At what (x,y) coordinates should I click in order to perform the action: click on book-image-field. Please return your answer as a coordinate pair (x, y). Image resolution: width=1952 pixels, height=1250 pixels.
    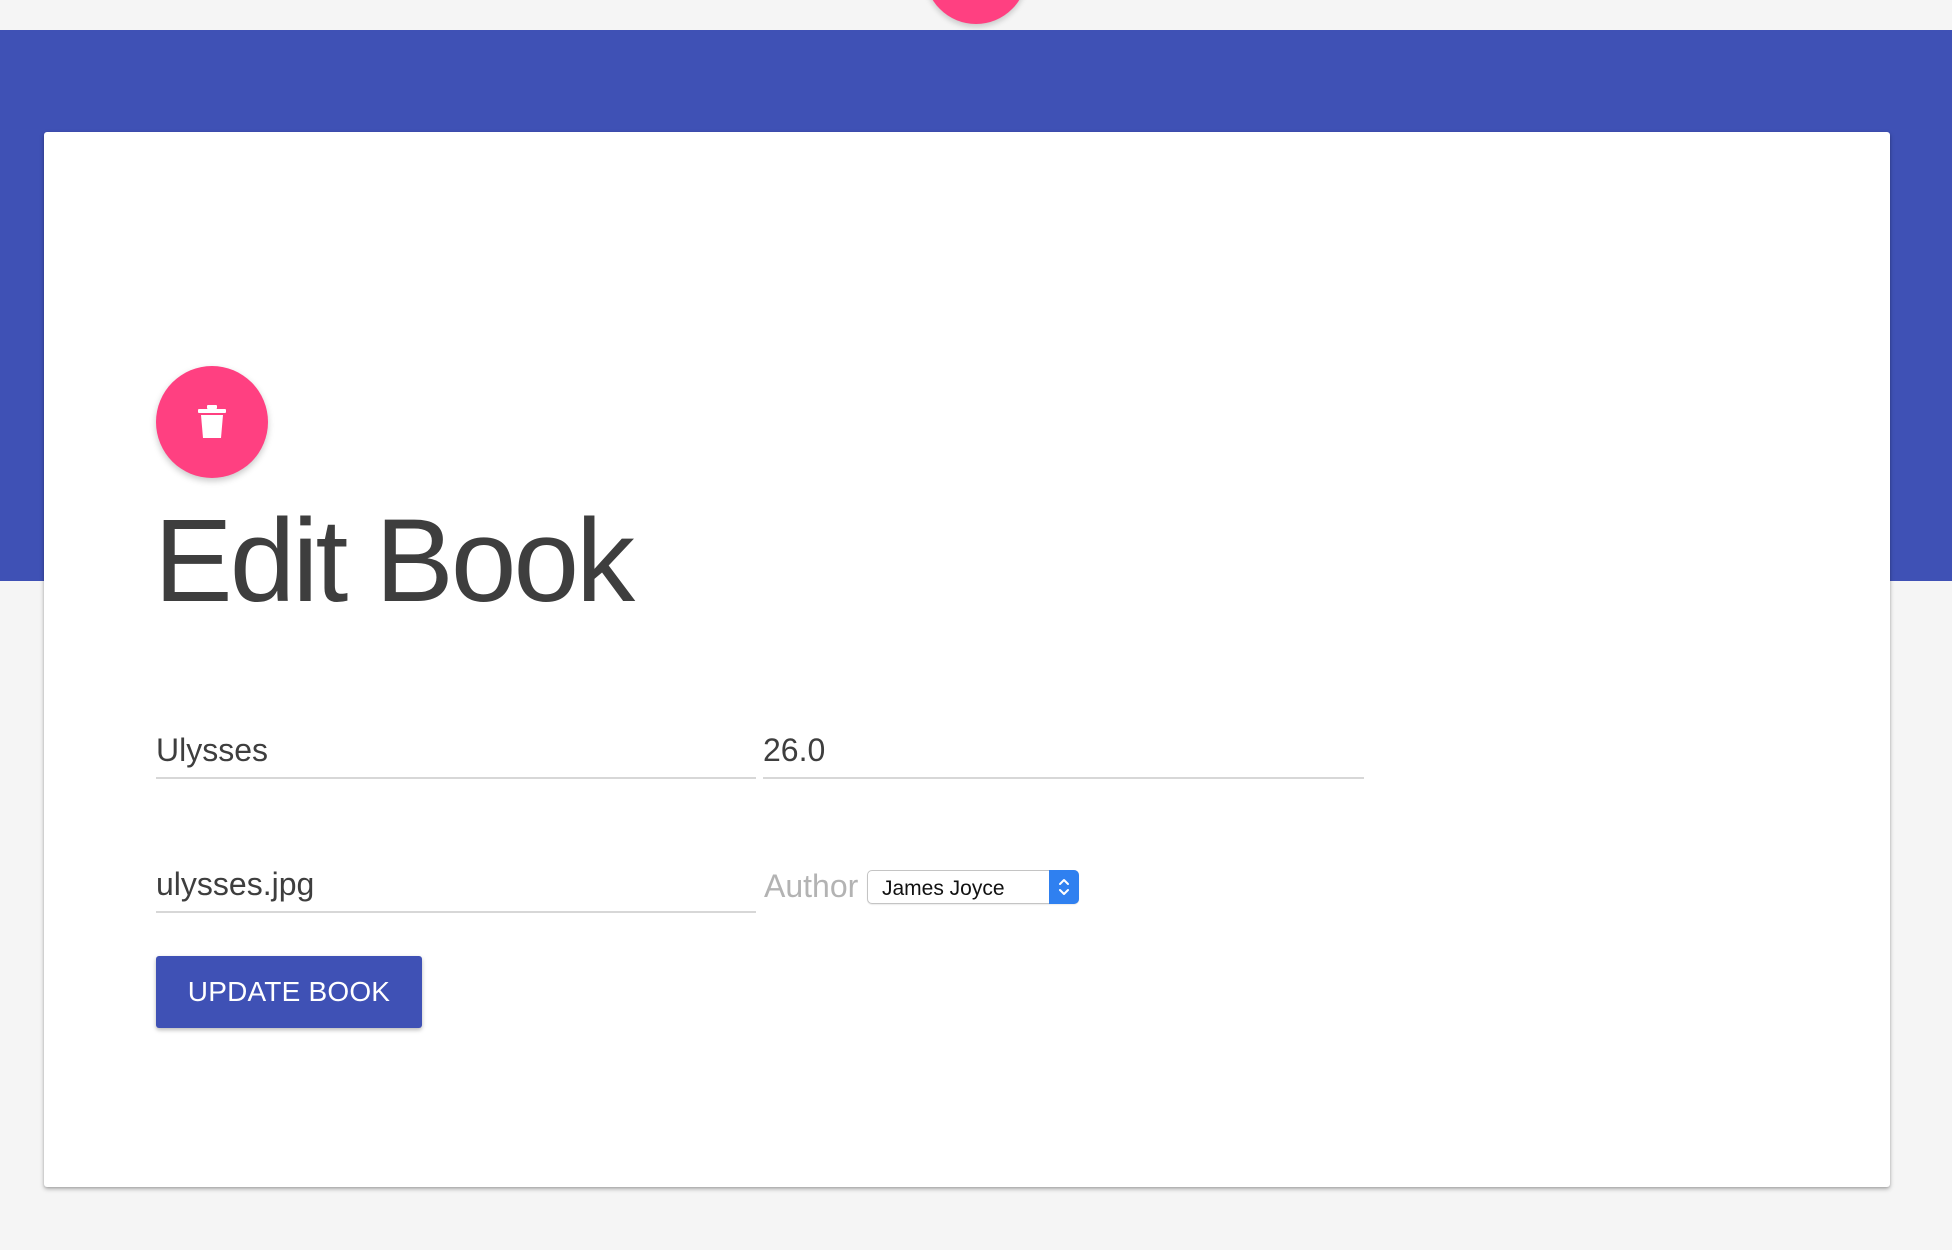
    Looking at the image, I should click on (456, 889).